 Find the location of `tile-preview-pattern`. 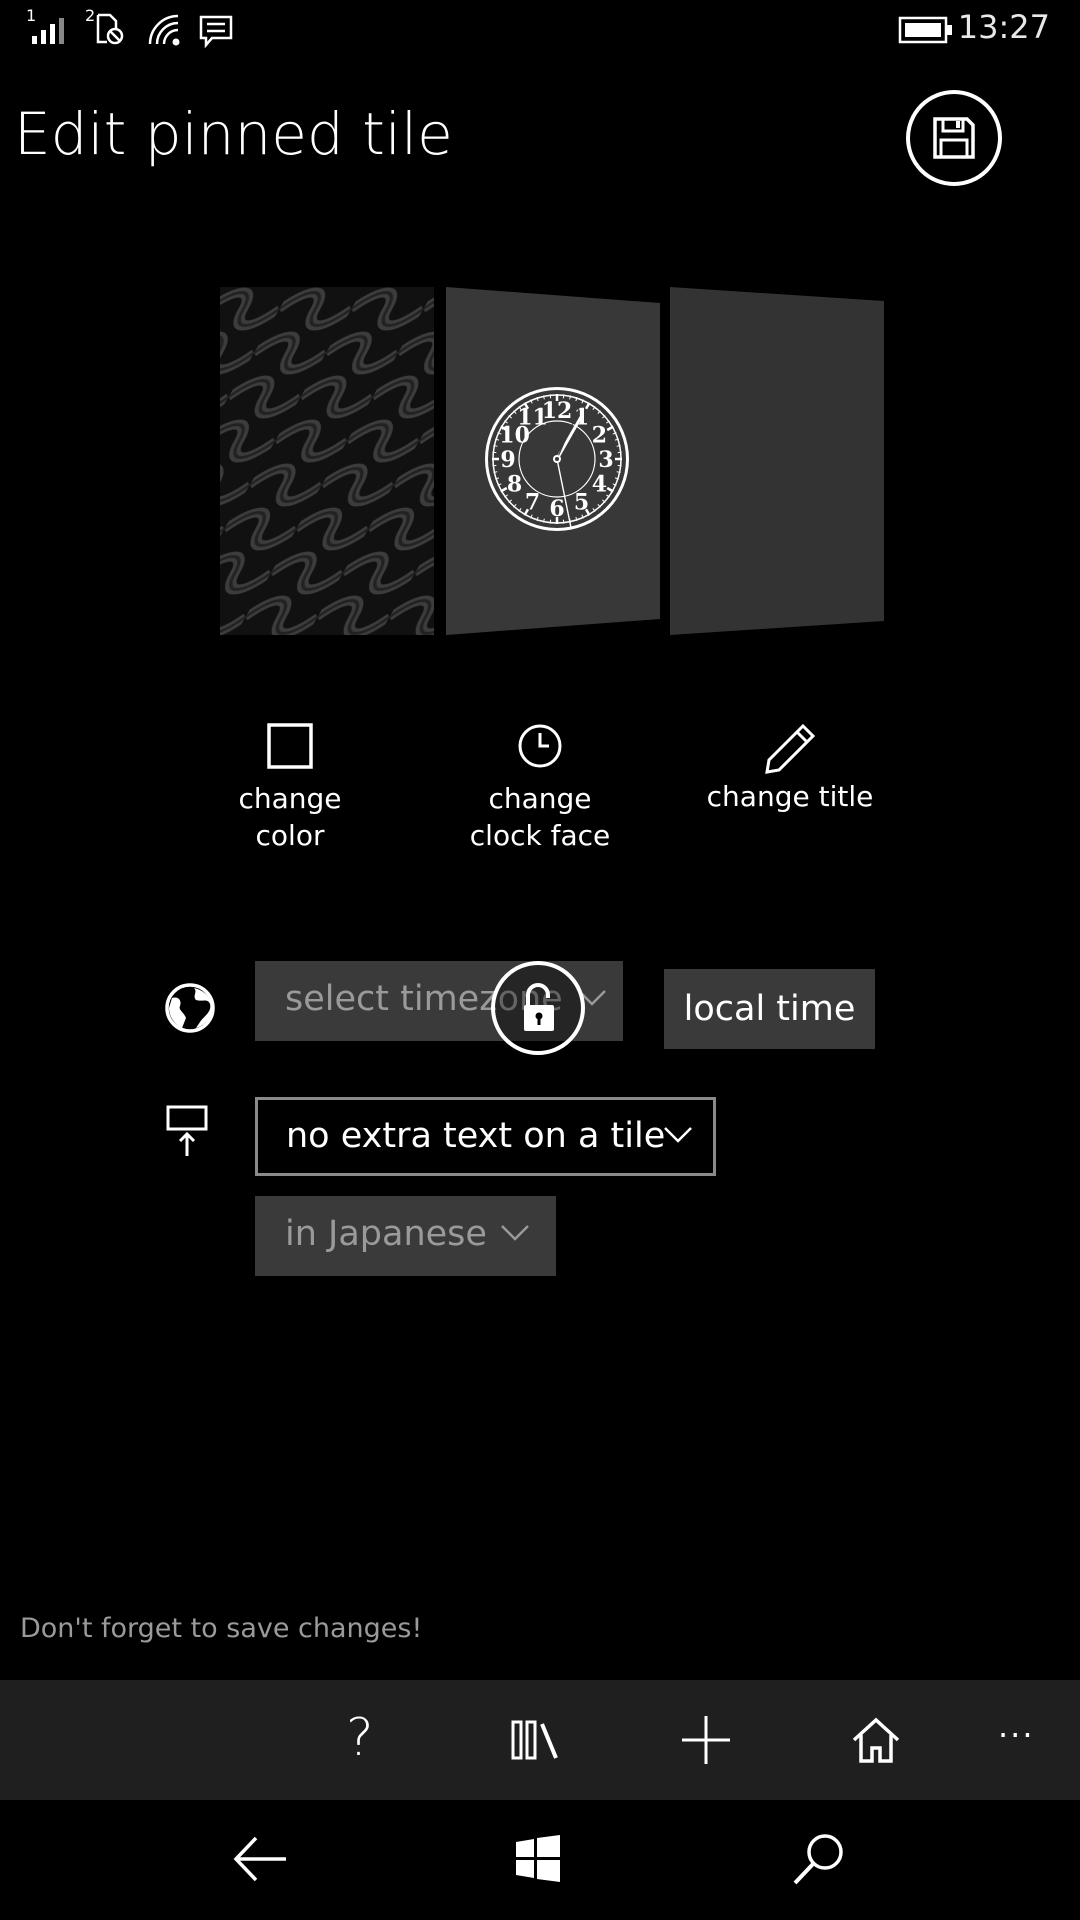

tile-preview-pattern is located at coordinates (327, 461).